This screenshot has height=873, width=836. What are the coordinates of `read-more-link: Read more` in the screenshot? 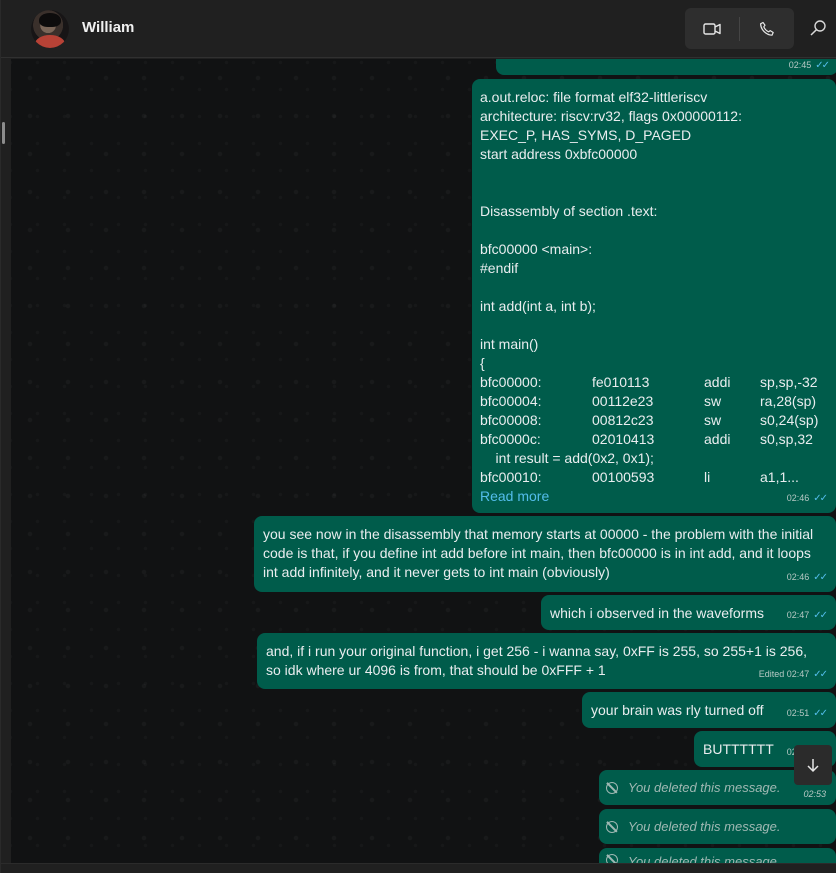 It's located at (654, 496).